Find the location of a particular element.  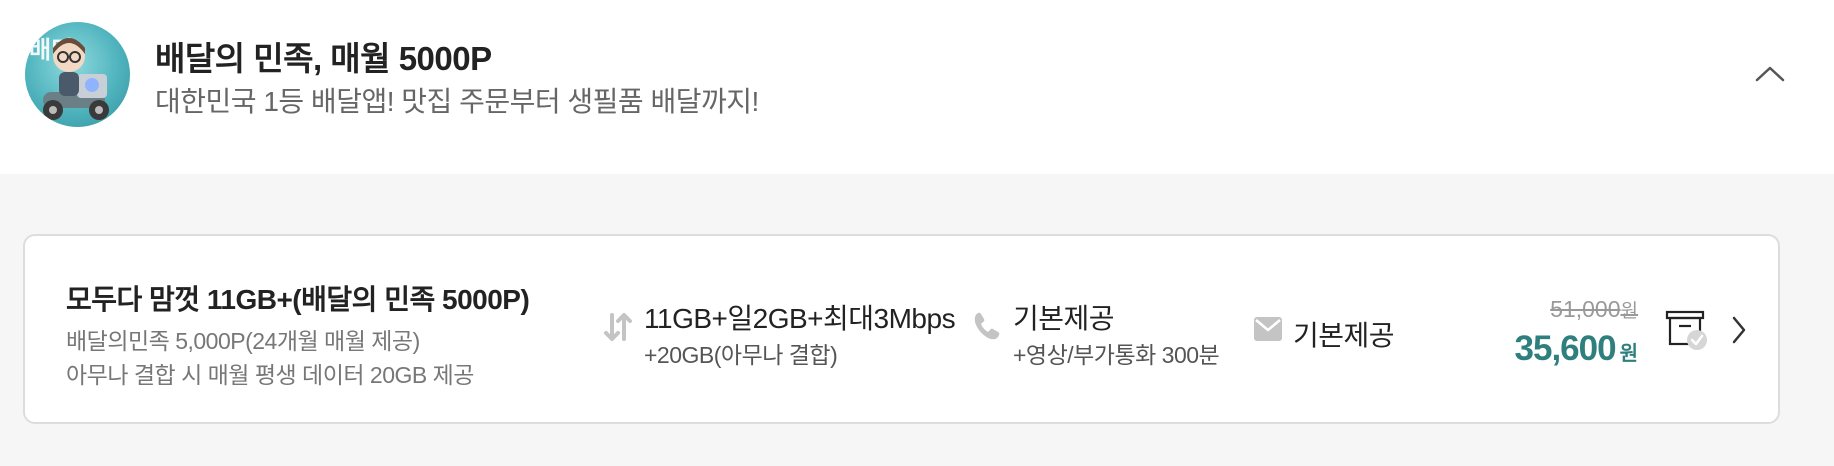

envelope-icon is located at coordinates (1268, 329).